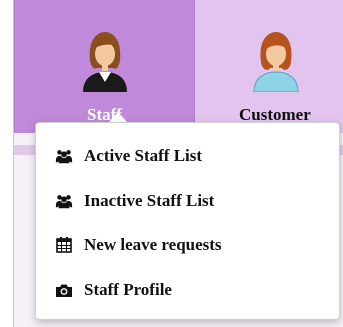 The height and width of the screenshot is (327, 343). Describe the element at coordinates (143, 155) in the screenshot. I see `menu-item-label: Active Staff List` at that location.